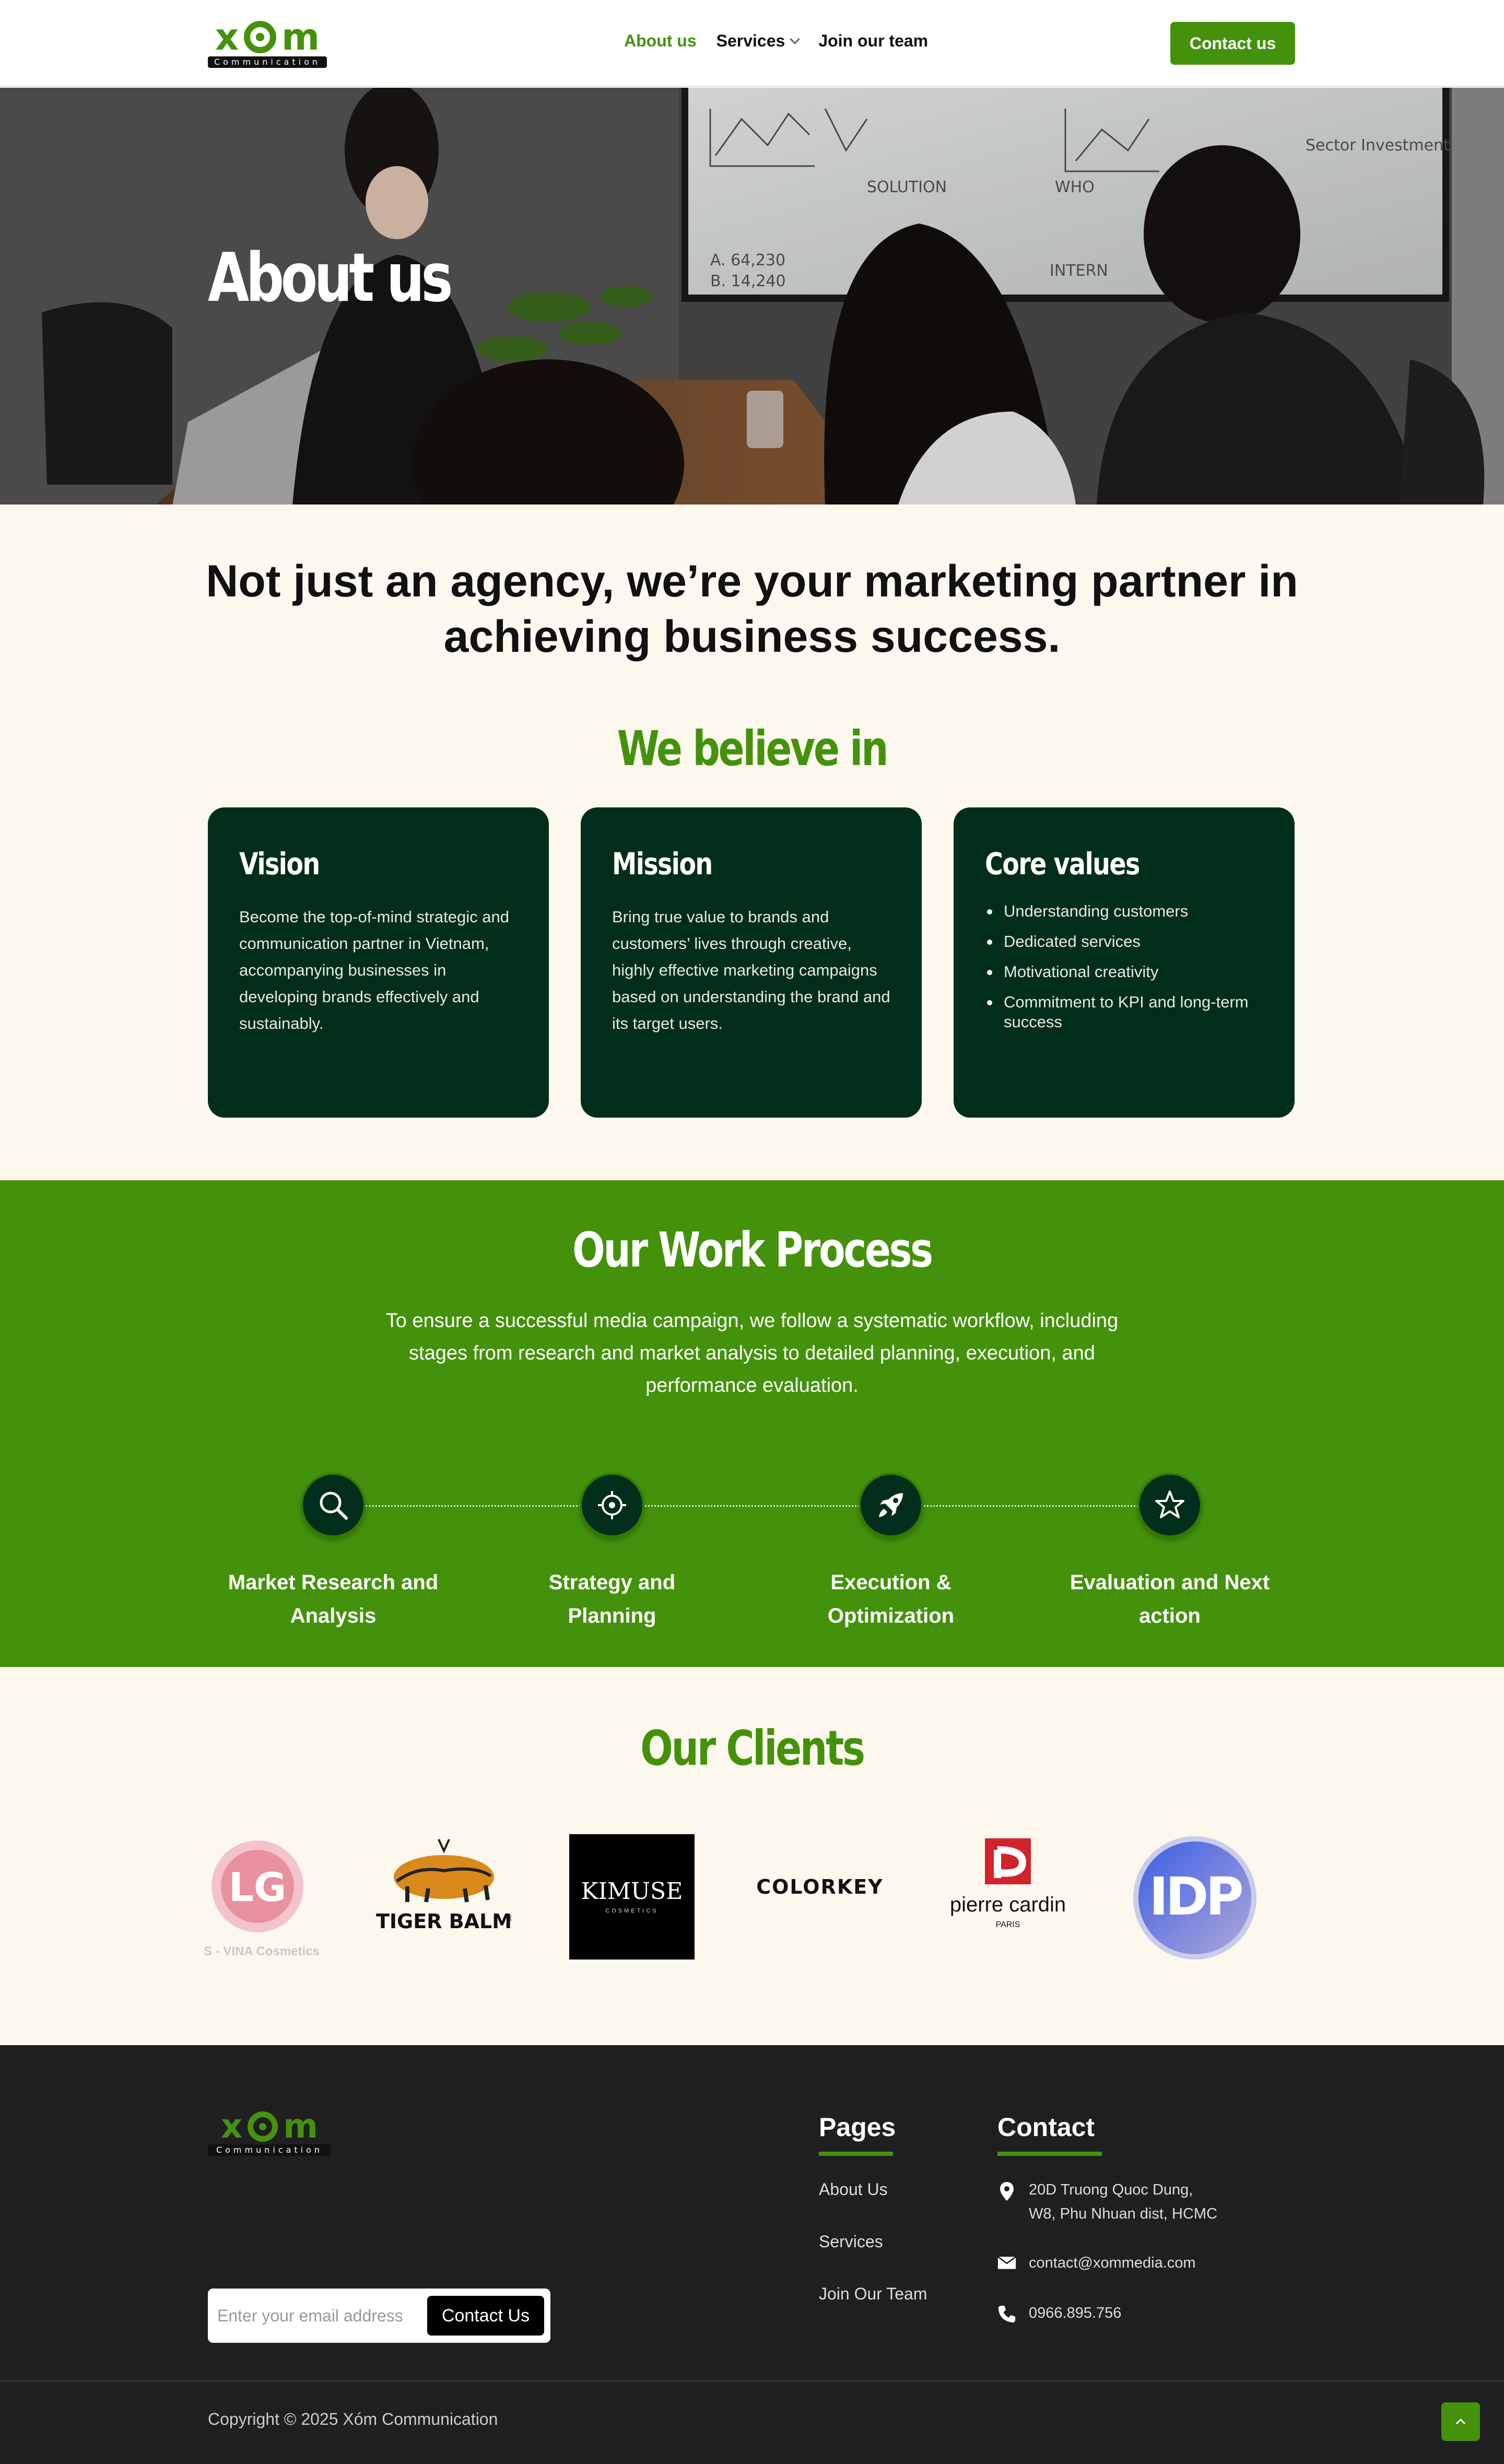  What do you see at coordinates (873, 41) in the screenshot?
I see `nav-join-our-team: Join our team` at bounding box center [873, 41].